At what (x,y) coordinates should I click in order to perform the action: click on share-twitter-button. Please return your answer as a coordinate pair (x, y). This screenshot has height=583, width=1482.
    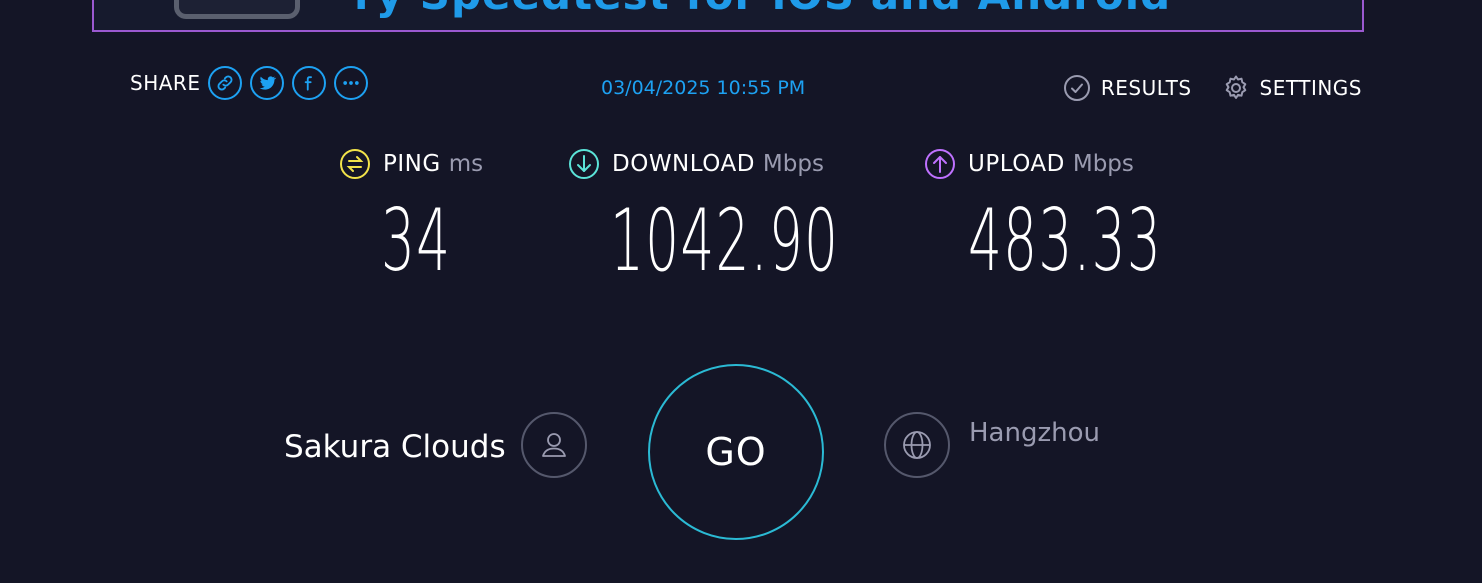
    Looking at the image, I should click on (267, 83).